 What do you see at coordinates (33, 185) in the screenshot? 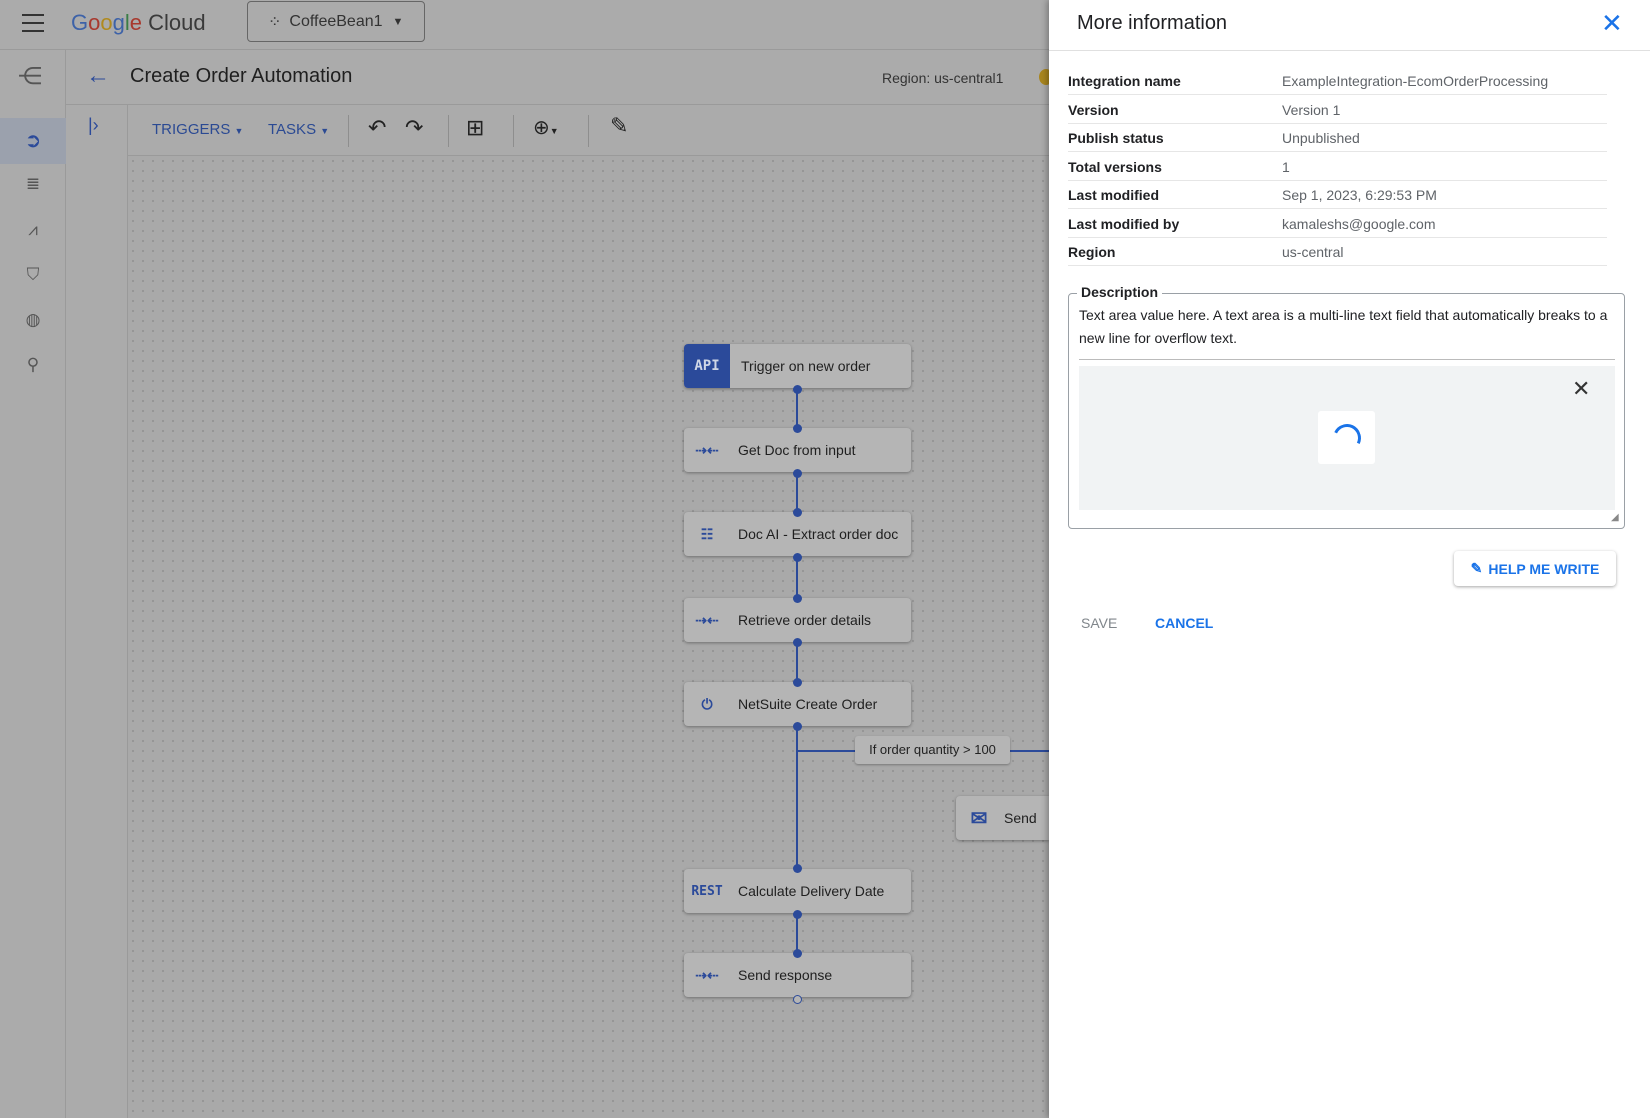
I see `list-icon: ≣` at bounding box center [33, 185].